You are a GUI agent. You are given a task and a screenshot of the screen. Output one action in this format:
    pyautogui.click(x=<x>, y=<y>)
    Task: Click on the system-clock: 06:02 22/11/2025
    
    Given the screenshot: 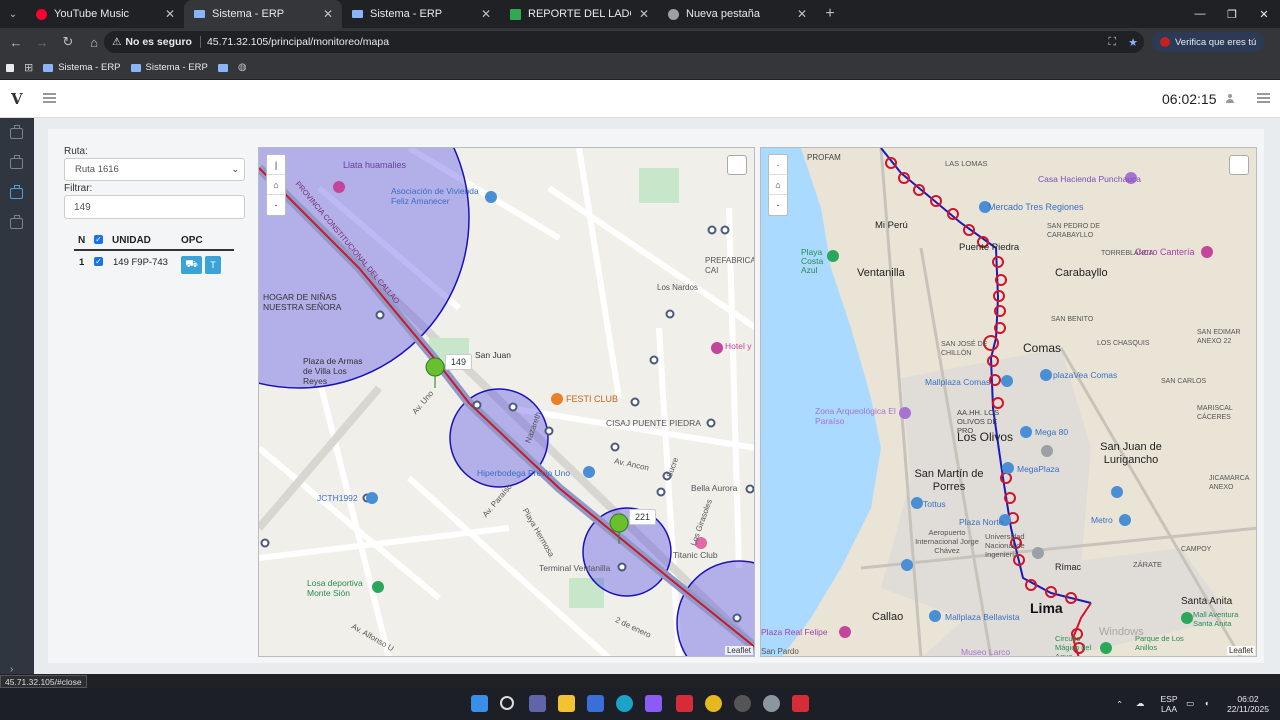 What is the action you would take?
    pyautogui.click(x=1248, y=704)
    